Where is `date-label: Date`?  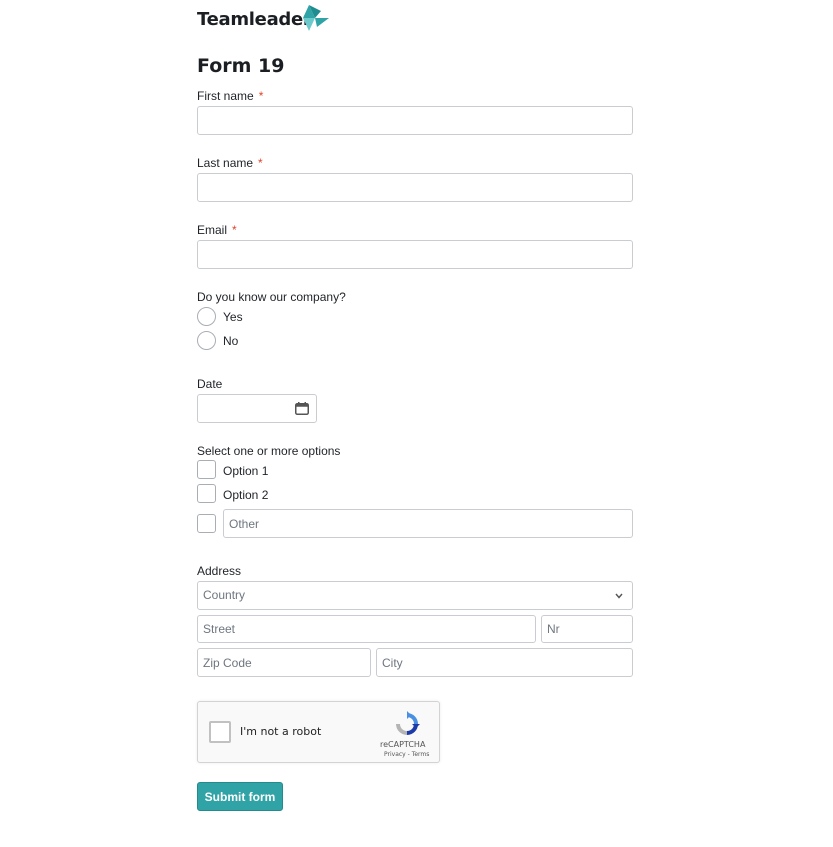
date-label: Date is located at coordinates (210, 384).